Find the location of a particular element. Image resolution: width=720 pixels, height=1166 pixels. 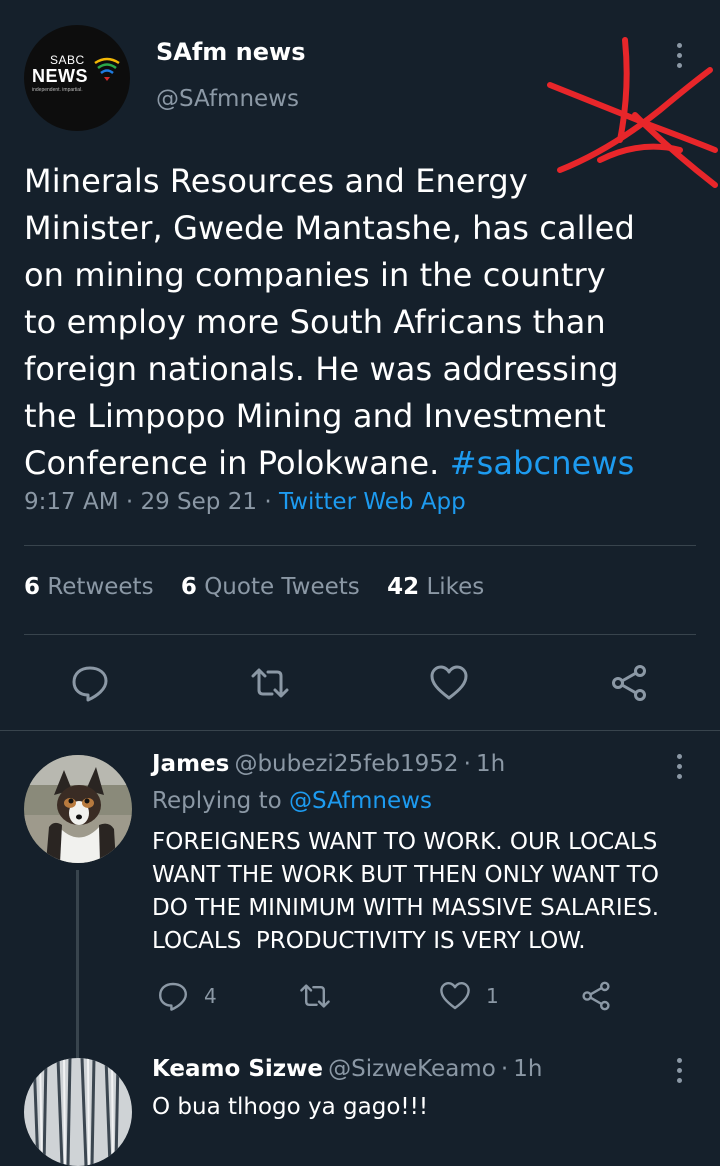

profile-photo-icon is located at coordinates (78, 1112).